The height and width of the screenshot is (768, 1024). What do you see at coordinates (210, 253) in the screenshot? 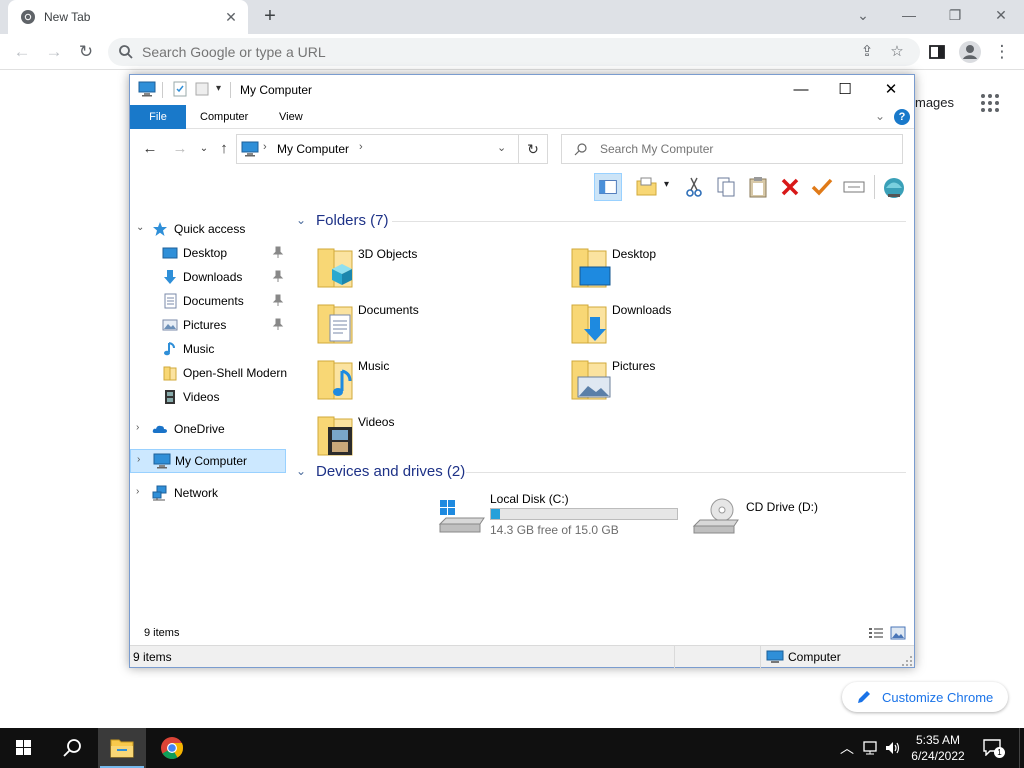
I see `nav-desktop: Desktop` at bounding box center [210, 253].